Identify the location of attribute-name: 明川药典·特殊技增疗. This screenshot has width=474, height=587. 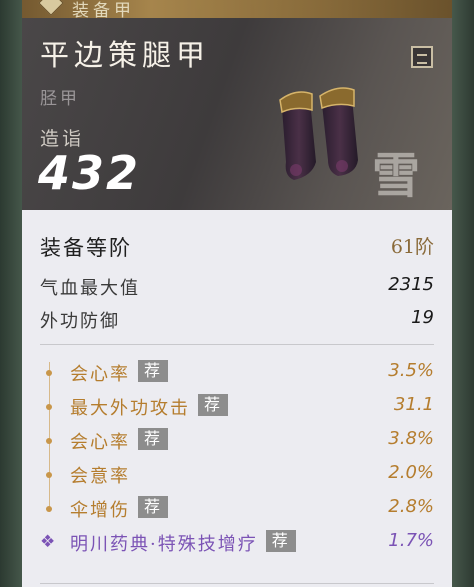
(164, 544).